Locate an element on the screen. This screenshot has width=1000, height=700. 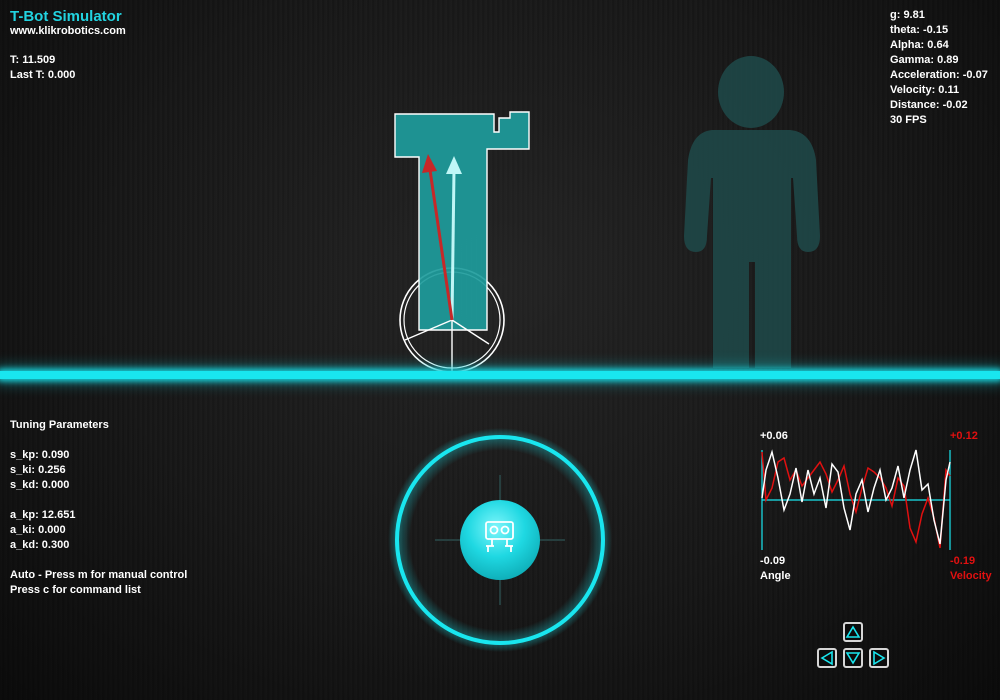
angle-min-label: -0.09 is located at coordinates (773, 561).